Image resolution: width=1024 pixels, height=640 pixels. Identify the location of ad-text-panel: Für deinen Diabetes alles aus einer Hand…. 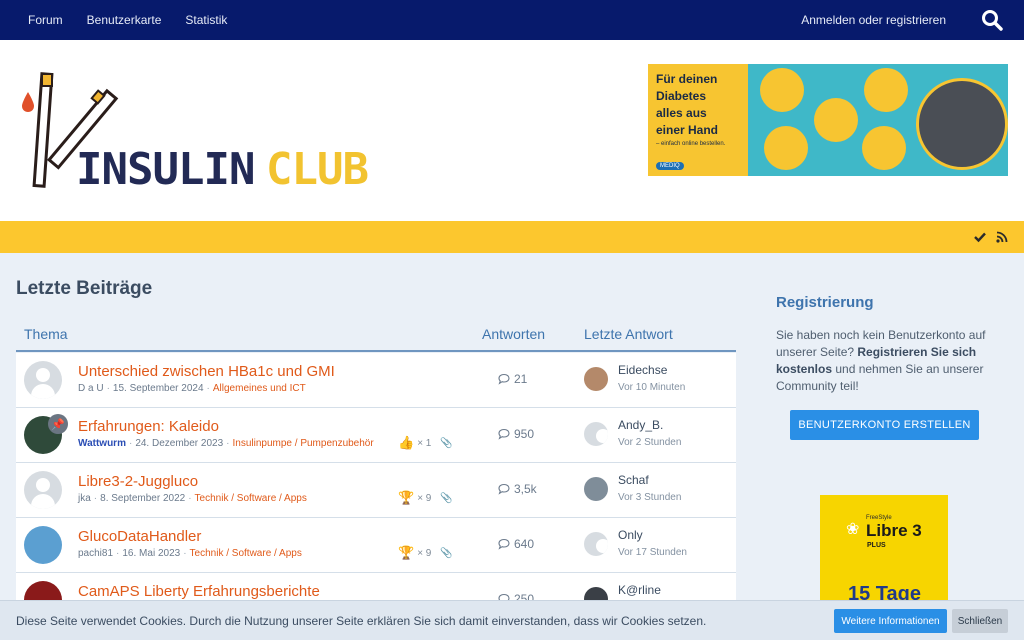
(698, 120).